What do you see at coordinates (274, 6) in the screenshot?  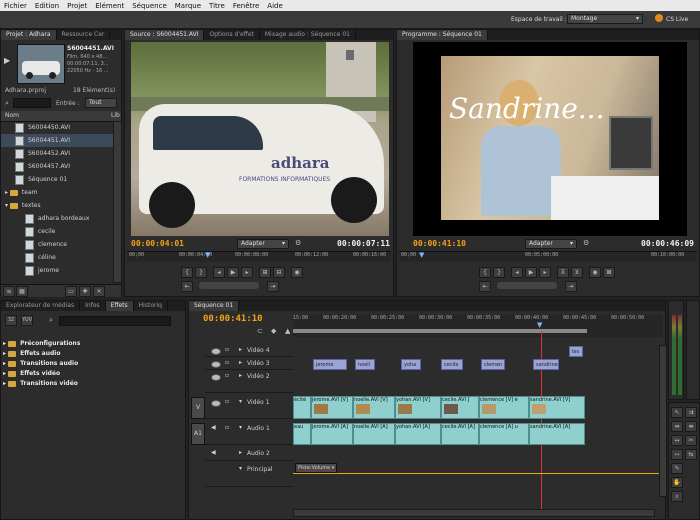 I see `menu-aide: Aide` at bounding box center [274, 6].